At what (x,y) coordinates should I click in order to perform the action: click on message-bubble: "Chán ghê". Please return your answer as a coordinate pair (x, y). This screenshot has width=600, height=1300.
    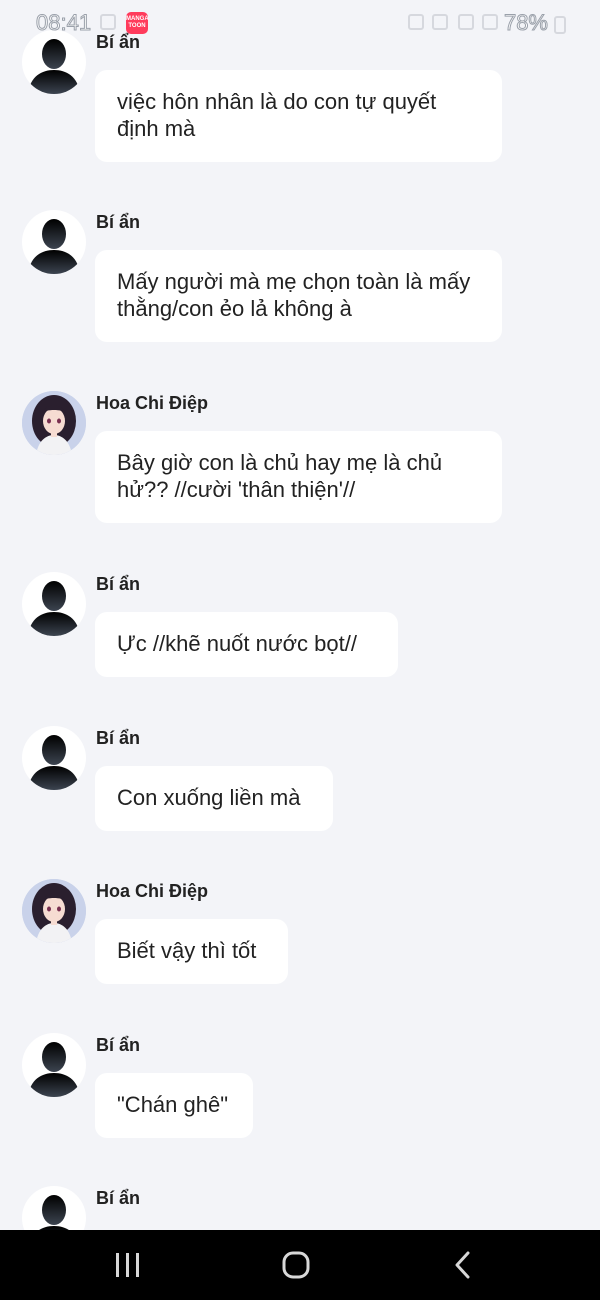
    Looking at the image, I should click on (174, 1105).